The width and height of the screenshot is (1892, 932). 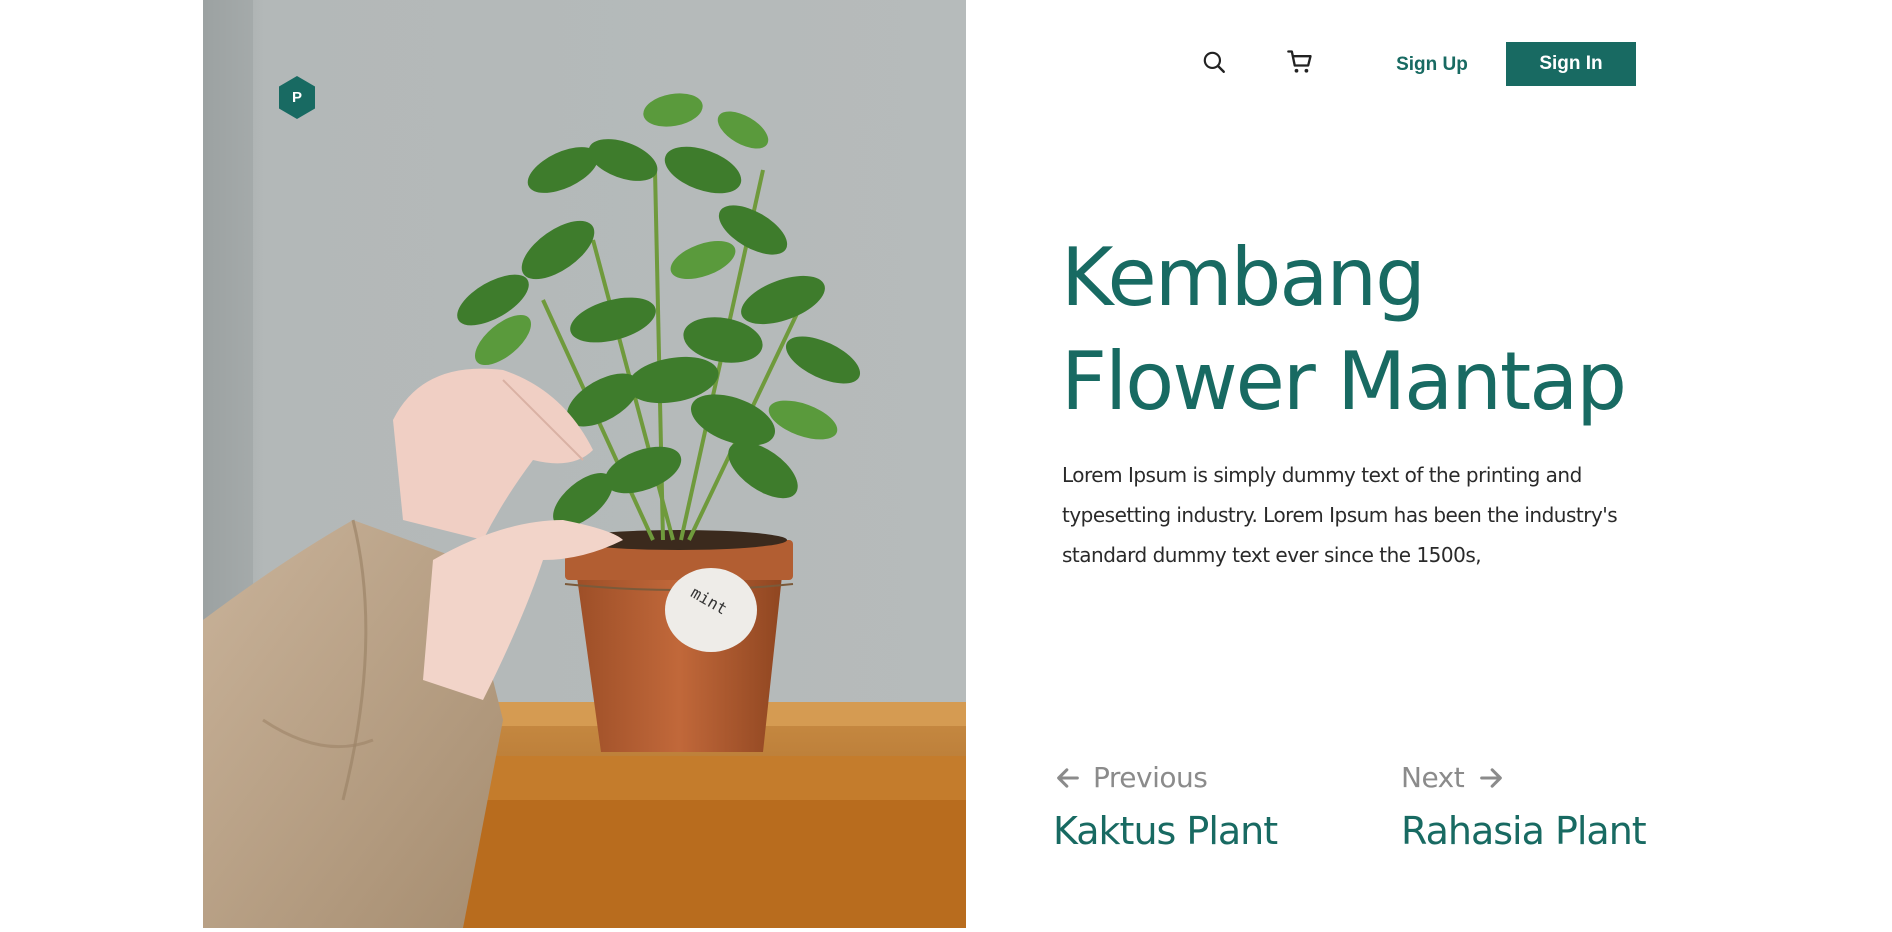 I want to click on title-line-1: Kembang, so click(x=1243, y=277).